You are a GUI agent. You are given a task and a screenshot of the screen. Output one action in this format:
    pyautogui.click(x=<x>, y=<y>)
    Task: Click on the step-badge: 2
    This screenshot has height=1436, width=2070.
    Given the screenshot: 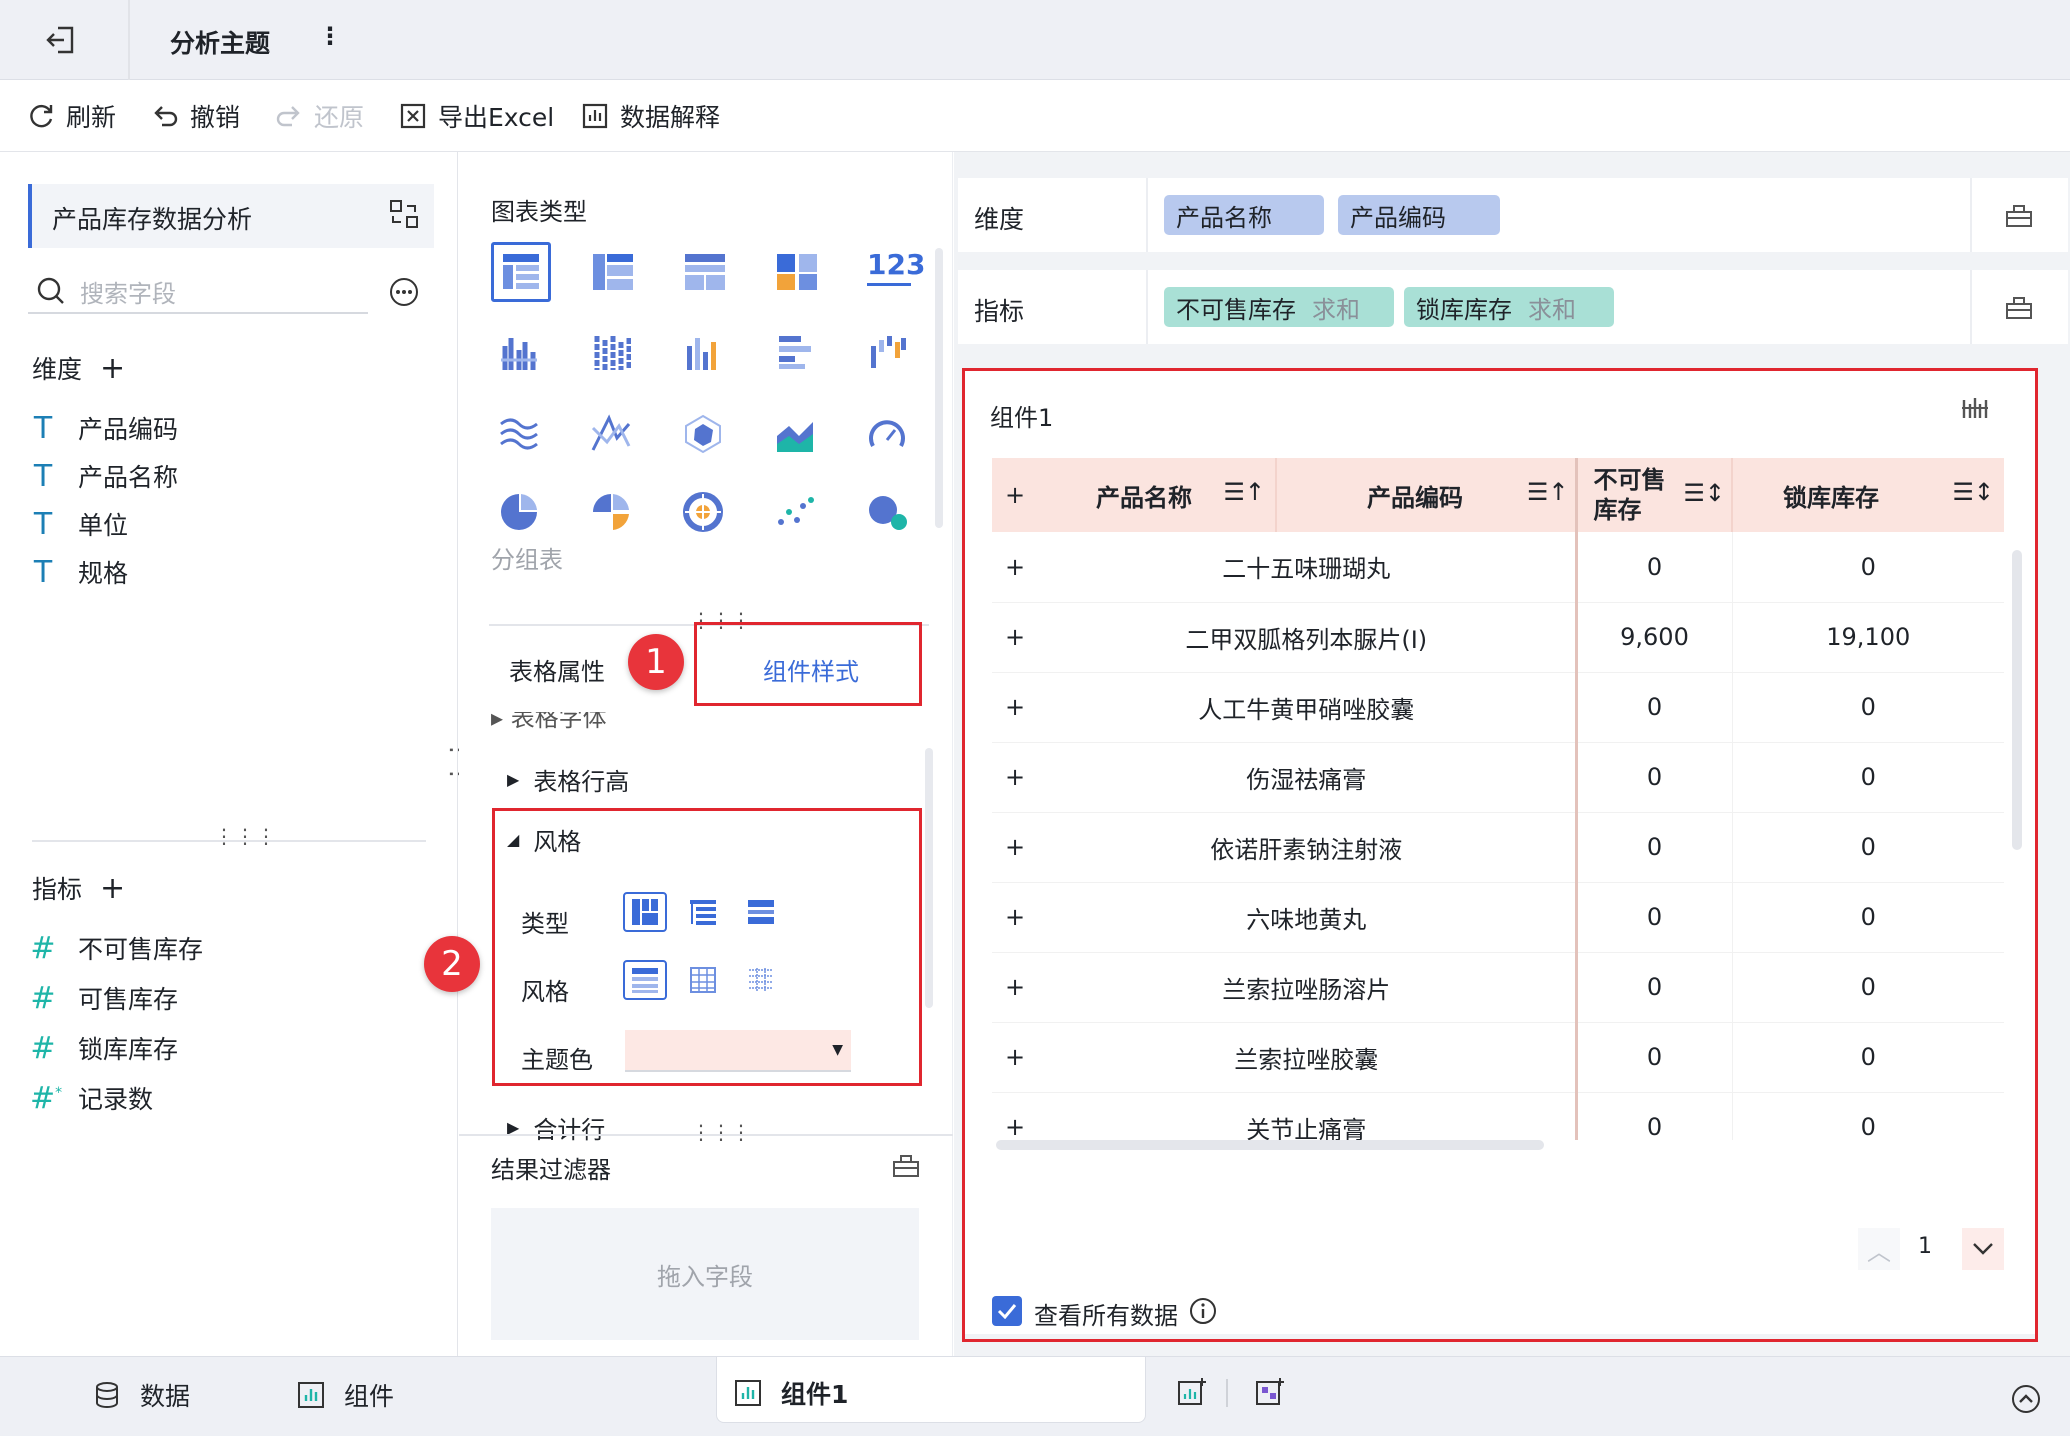 What is the action you would take?
    pyautogui.click(x=452, y=964)
    